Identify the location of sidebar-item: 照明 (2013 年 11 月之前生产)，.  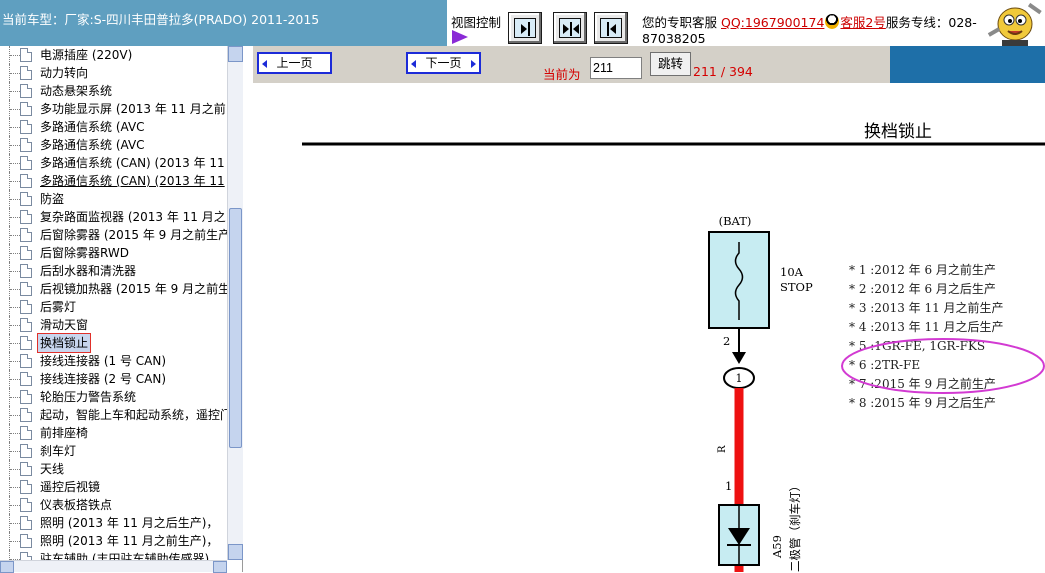
(113, 541).